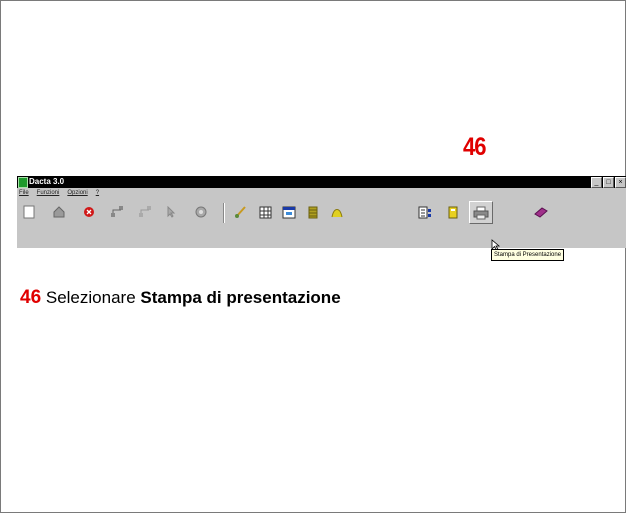 The width and height of the screenshot is (626, 513). Describe the element at coordinates (528, 255) in the screenshot. I see `tooltip: Stampa di Presentazione` at that location.